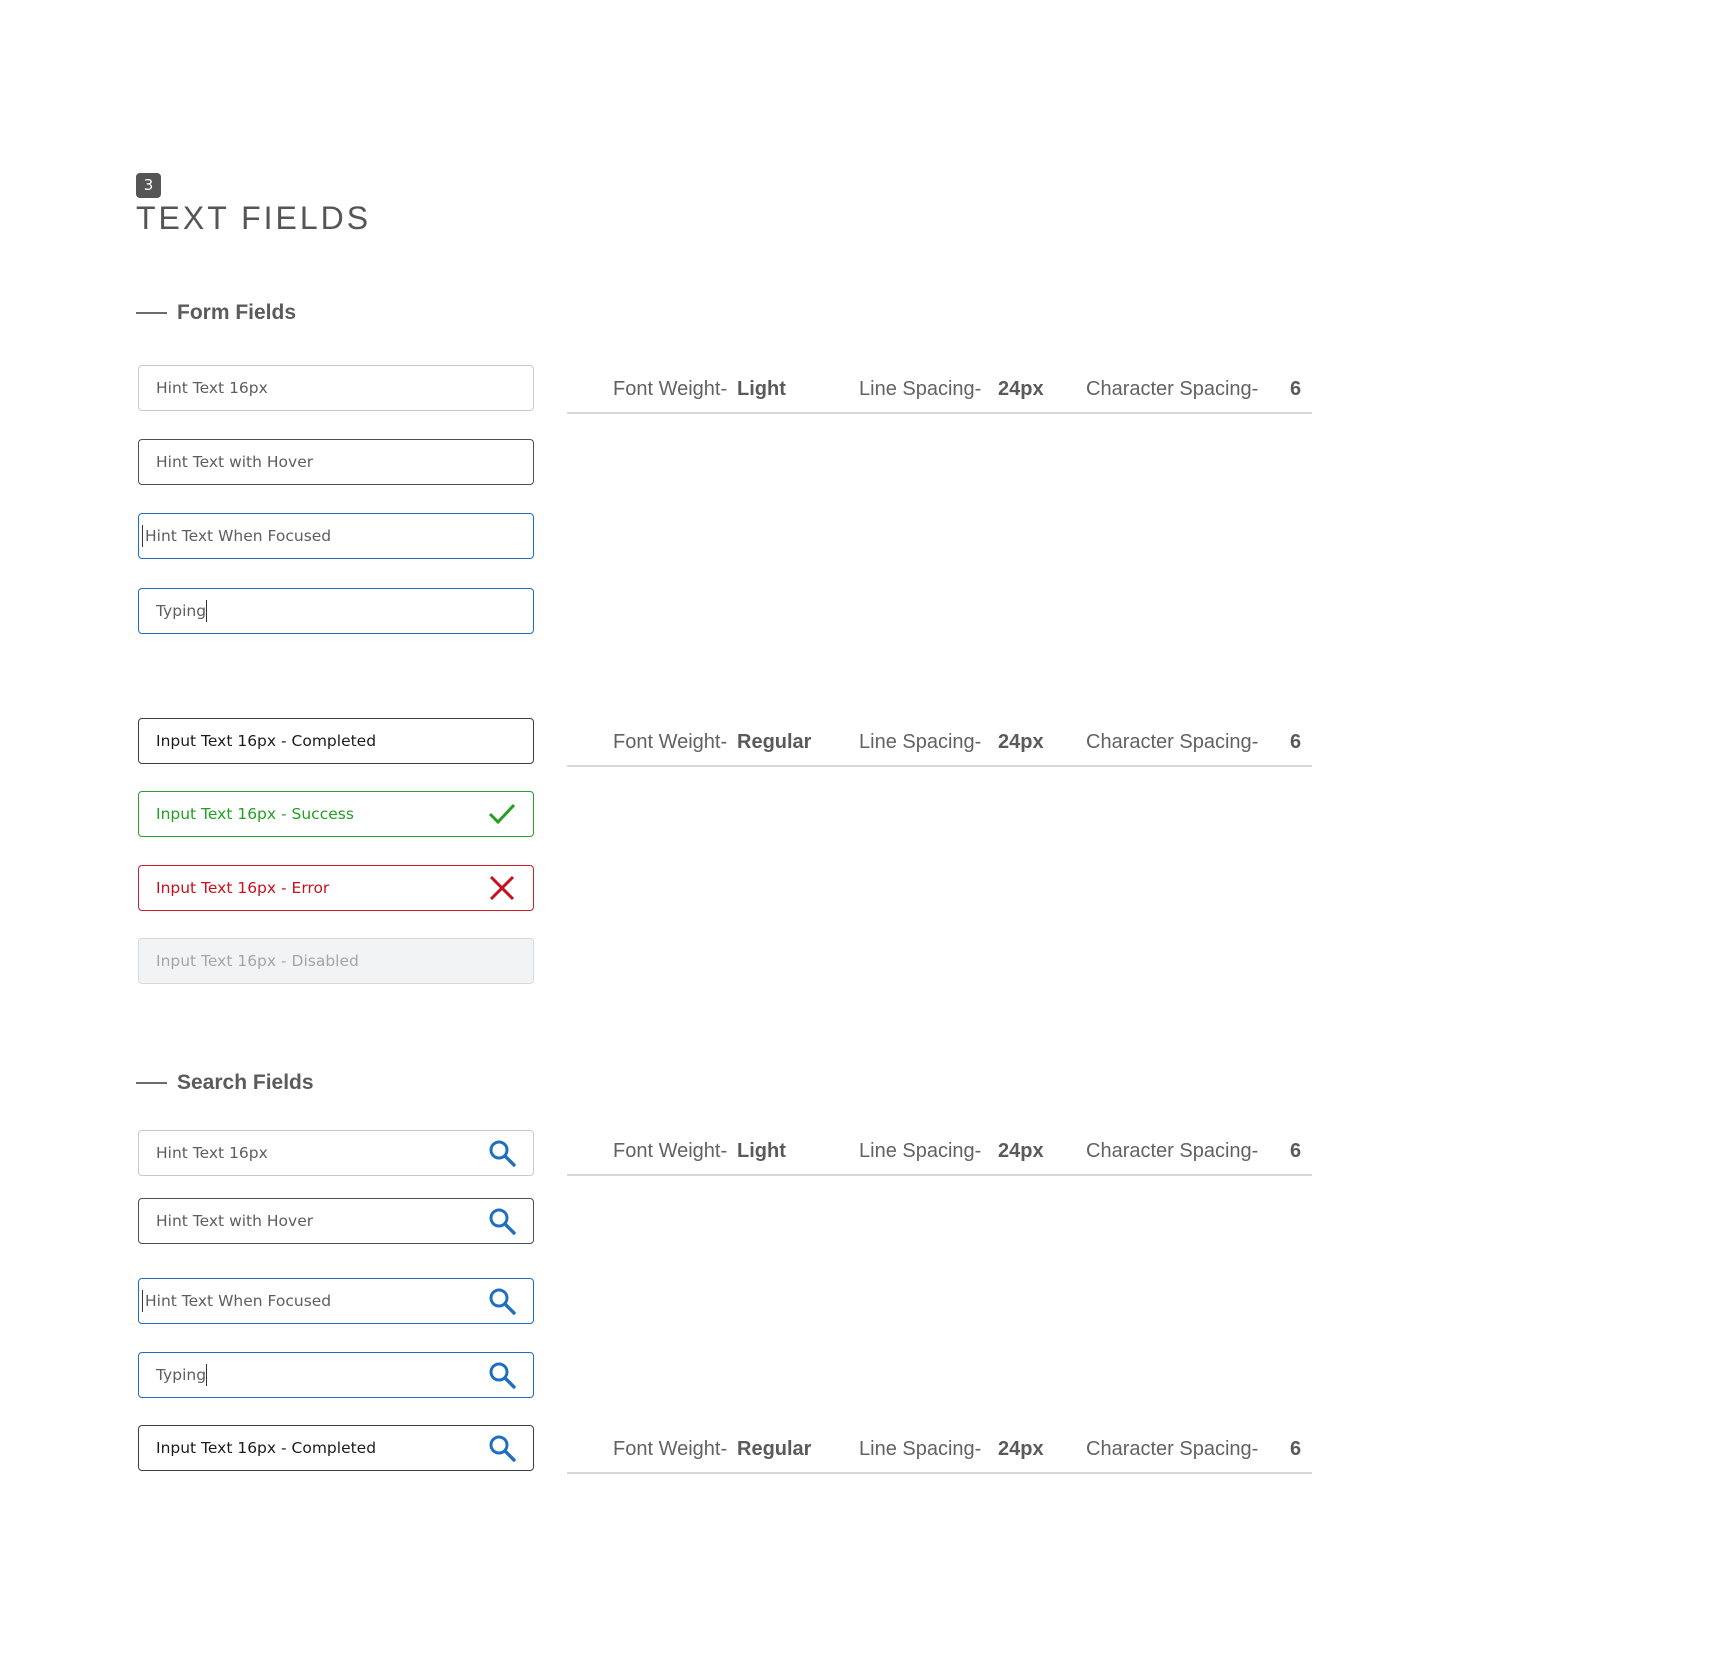 The image size is (1734, 1655). I want to click on search-field-focused: Hint Text When Focused, so click(336, 1301).